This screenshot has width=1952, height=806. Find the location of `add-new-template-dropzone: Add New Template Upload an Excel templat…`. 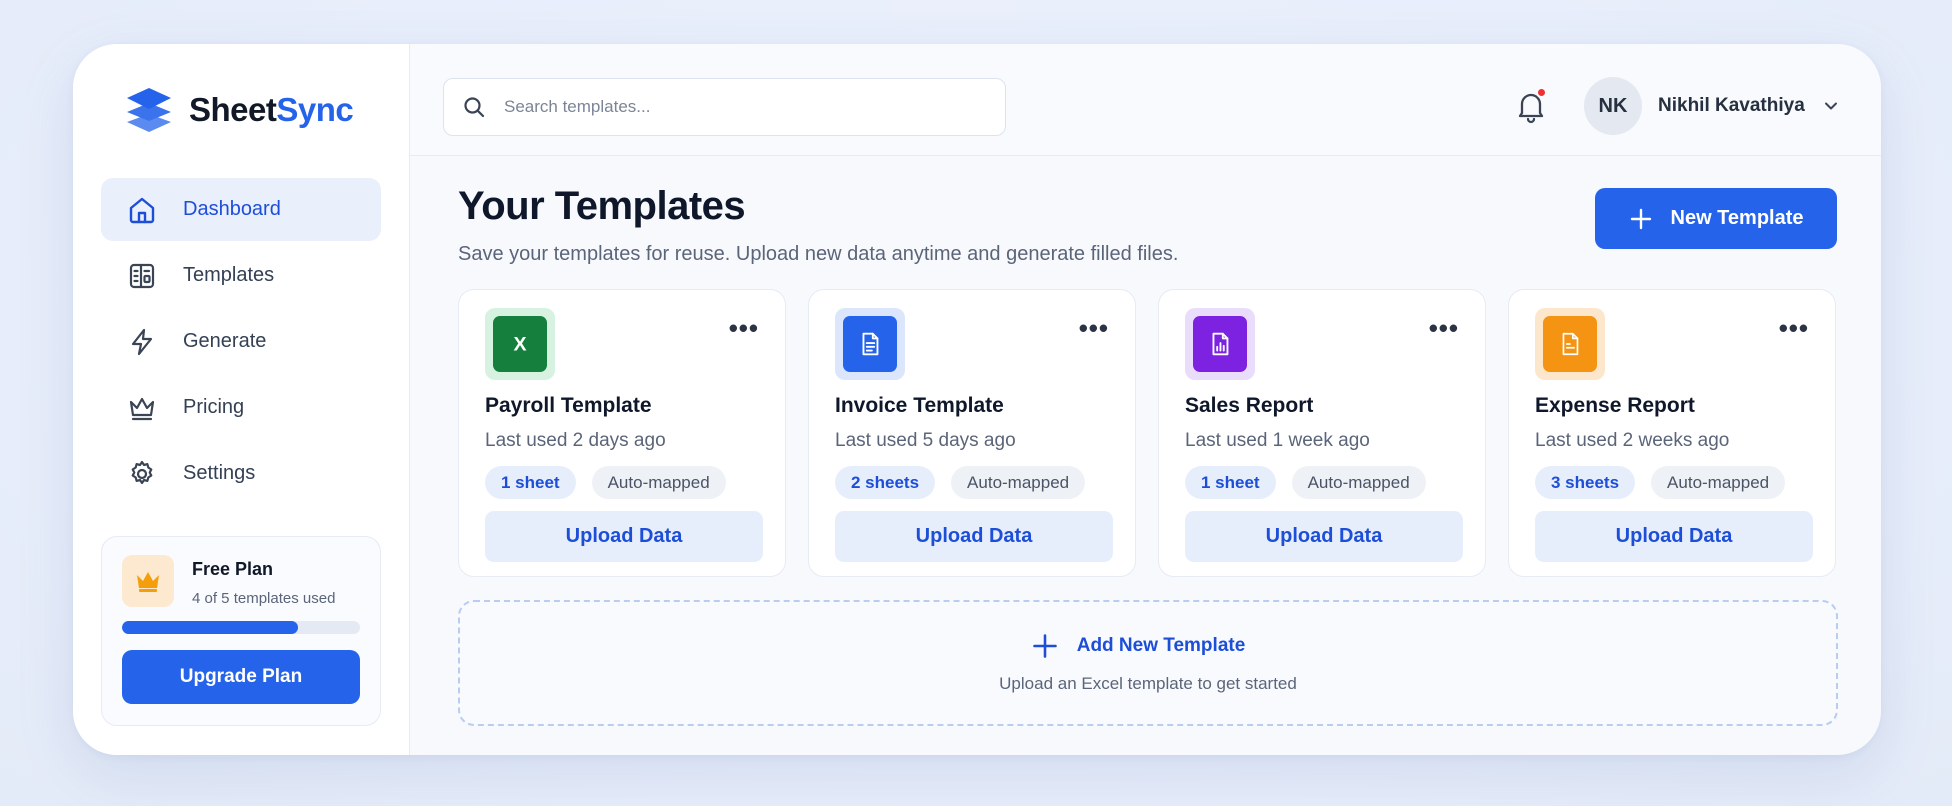

add-new-template-dropzone: Add New Template Upload an Excel templat… is located at coordinates (1148, 663).